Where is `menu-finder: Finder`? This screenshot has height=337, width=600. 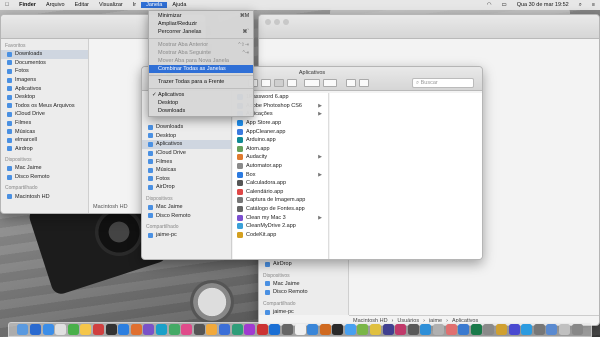 menu-finder: Finder is located at coordinates (27, 5).